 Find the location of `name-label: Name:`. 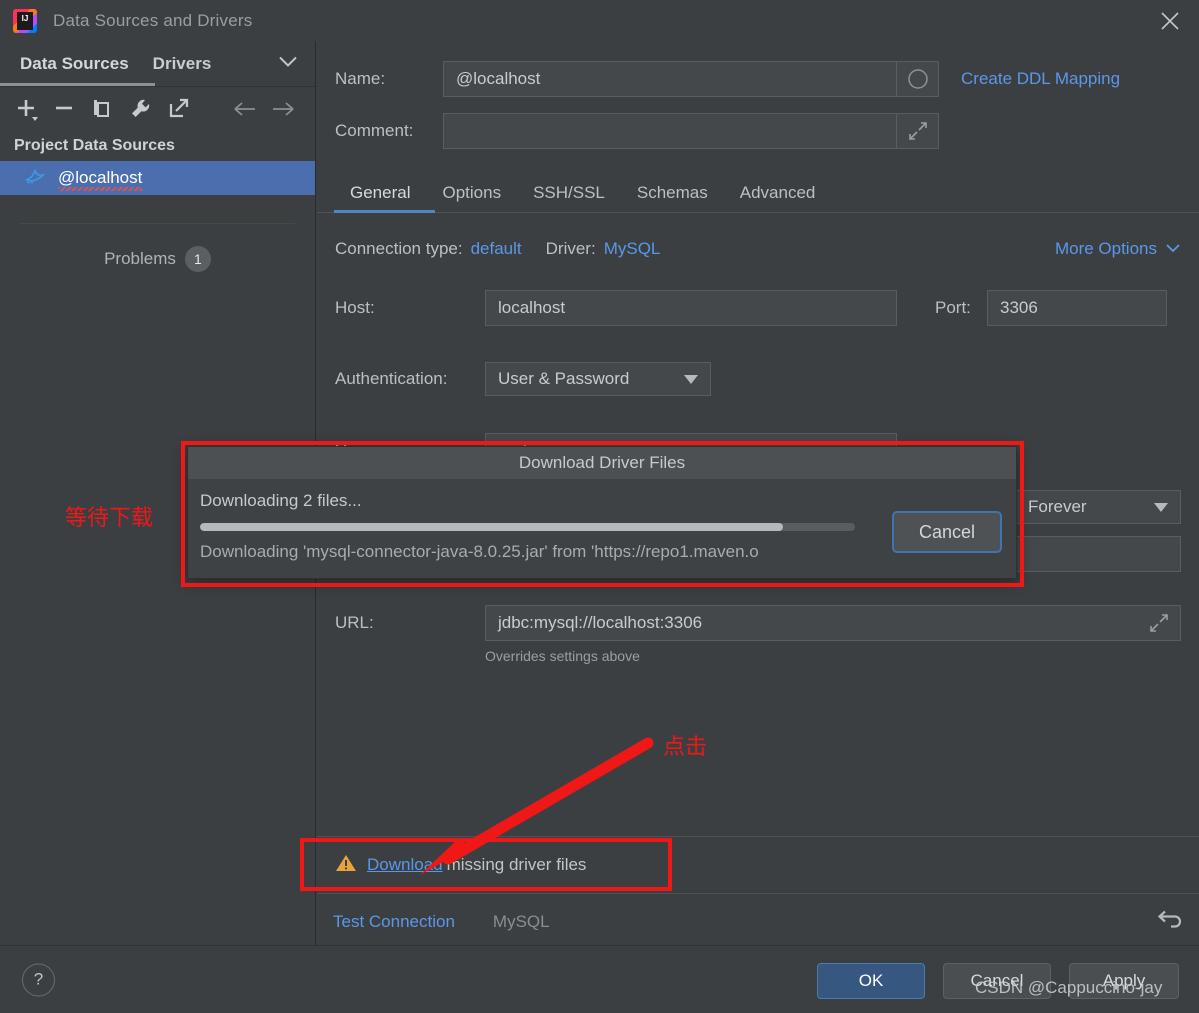

name-label: Name: is located at coordinates (360, 78).